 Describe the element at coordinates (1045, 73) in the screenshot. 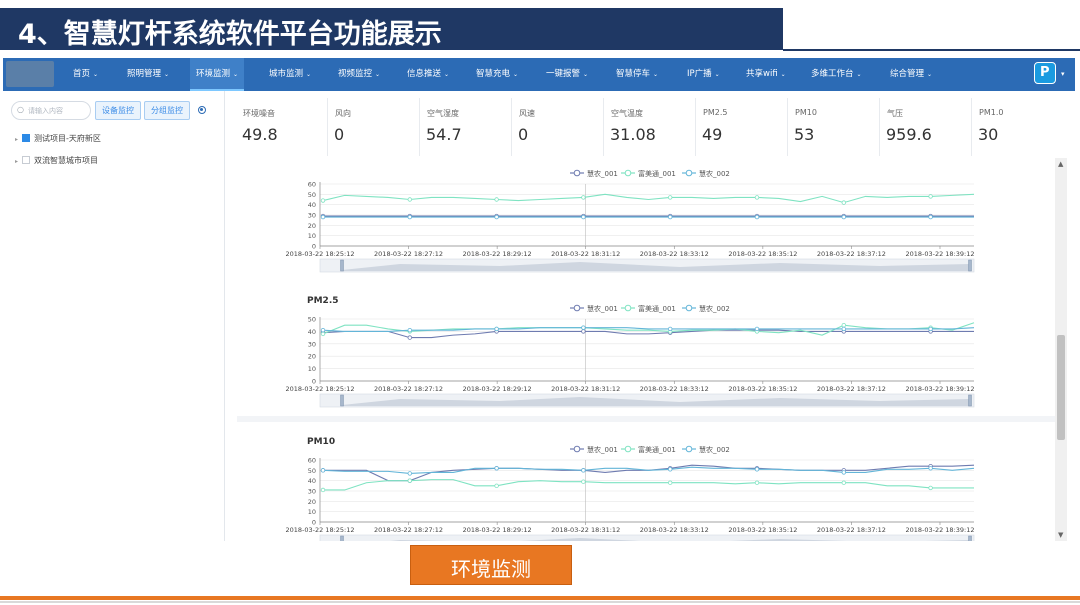

I see `user-avatar-icon: P` at that location.